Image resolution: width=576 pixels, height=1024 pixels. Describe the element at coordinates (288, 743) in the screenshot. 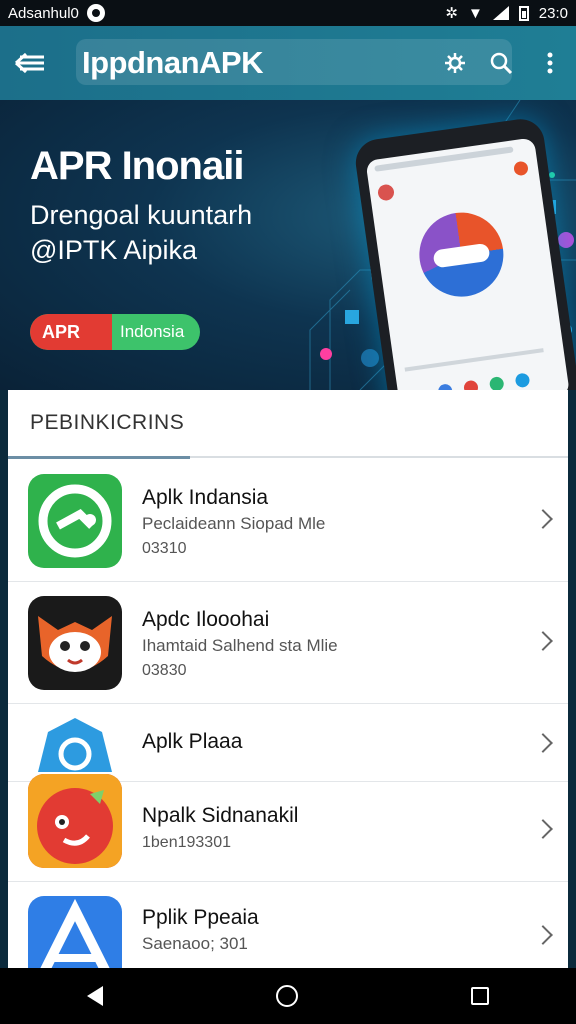

I see `list-item: Aplk Plaaa` at that location.